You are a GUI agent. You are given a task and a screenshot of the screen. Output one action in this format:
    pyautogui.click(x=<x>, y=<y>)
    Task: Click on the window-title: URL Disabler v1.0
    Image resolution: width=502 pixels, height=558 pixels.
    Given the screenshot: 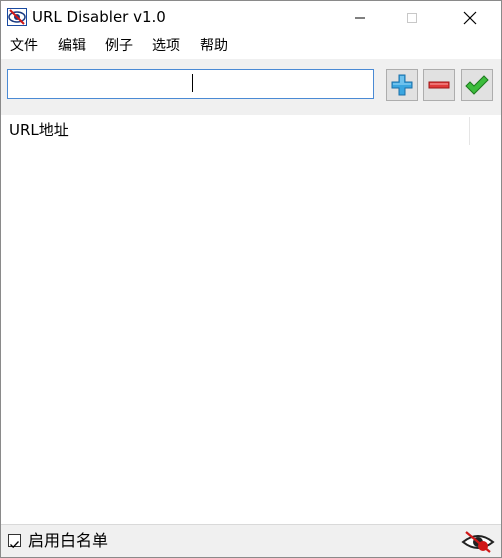 What is the action you would take?
    pyautogui.click(x=99, y=17)
    